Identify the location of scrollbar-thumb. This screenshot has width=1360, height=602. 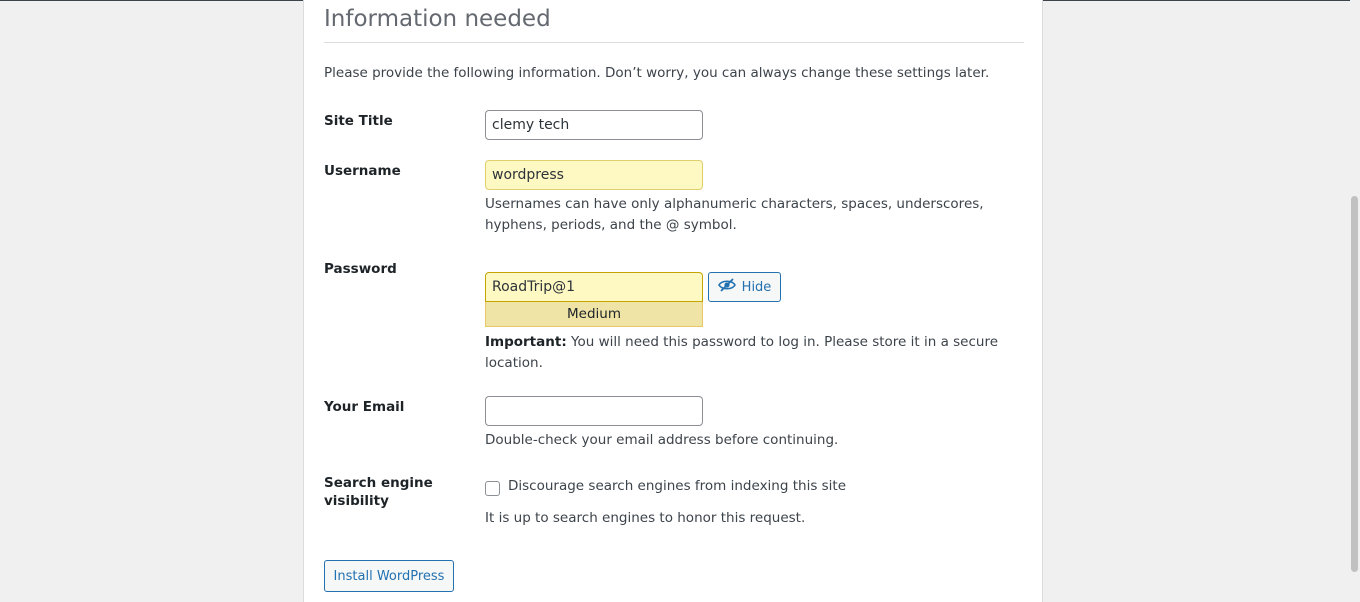
(1354, 384).